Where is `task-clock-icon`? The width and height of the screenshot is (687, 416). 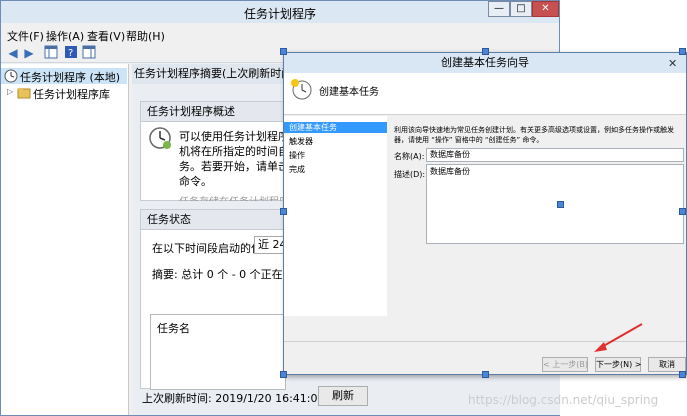 task-clock-icon is located at coordinates (301, 91).